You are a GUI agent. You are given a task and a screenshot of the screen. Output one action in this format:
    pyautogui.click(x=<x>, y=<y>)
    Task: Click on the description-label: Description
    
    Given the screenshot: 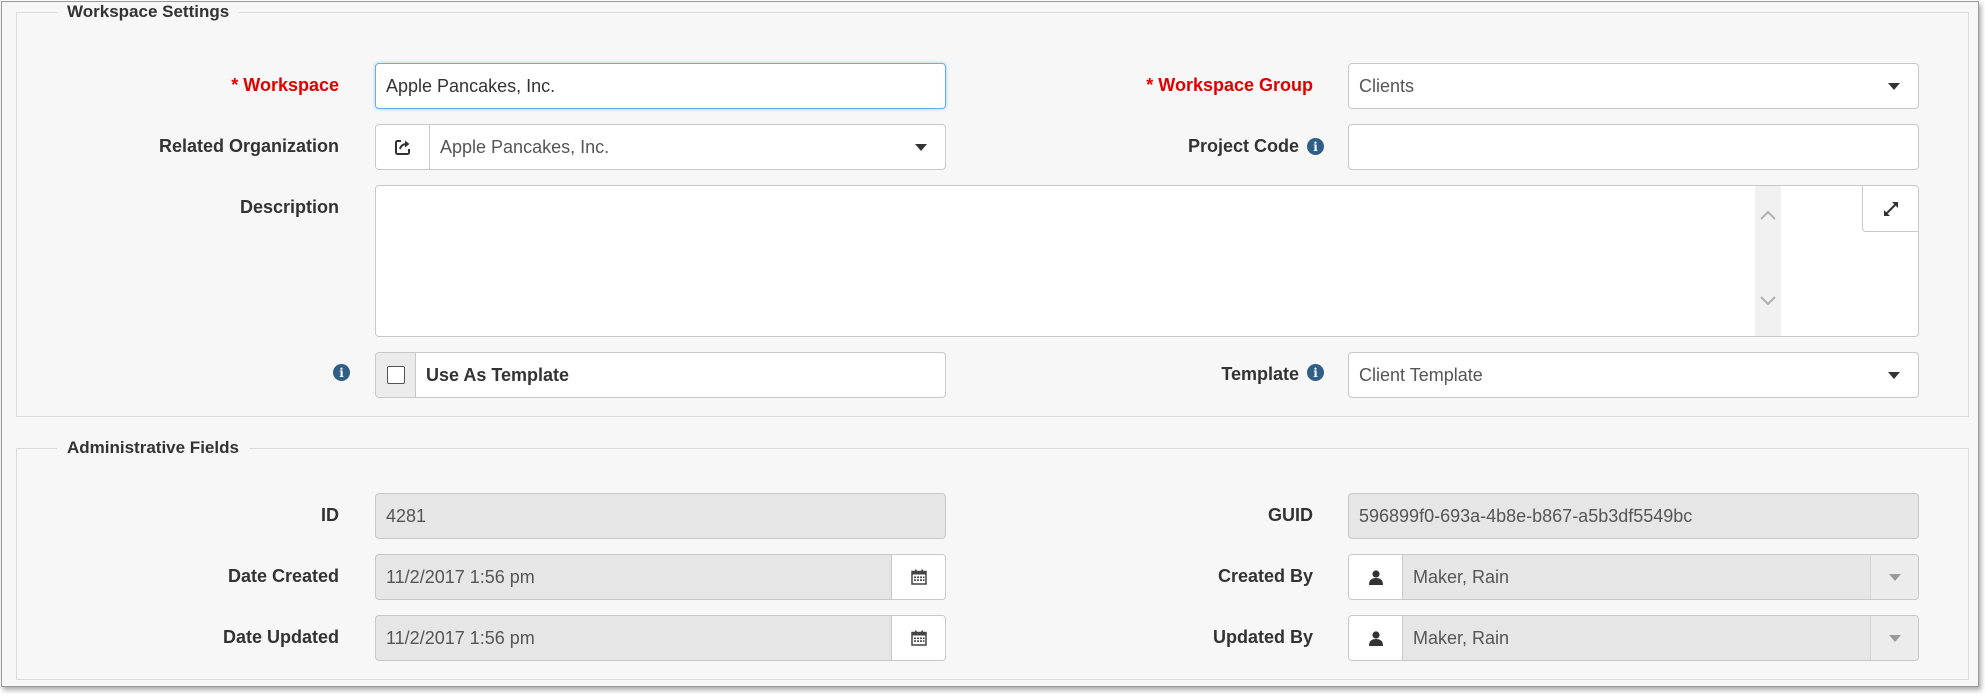 What is the action you would take?
    pyautogui.click(x=289, y=207)
    